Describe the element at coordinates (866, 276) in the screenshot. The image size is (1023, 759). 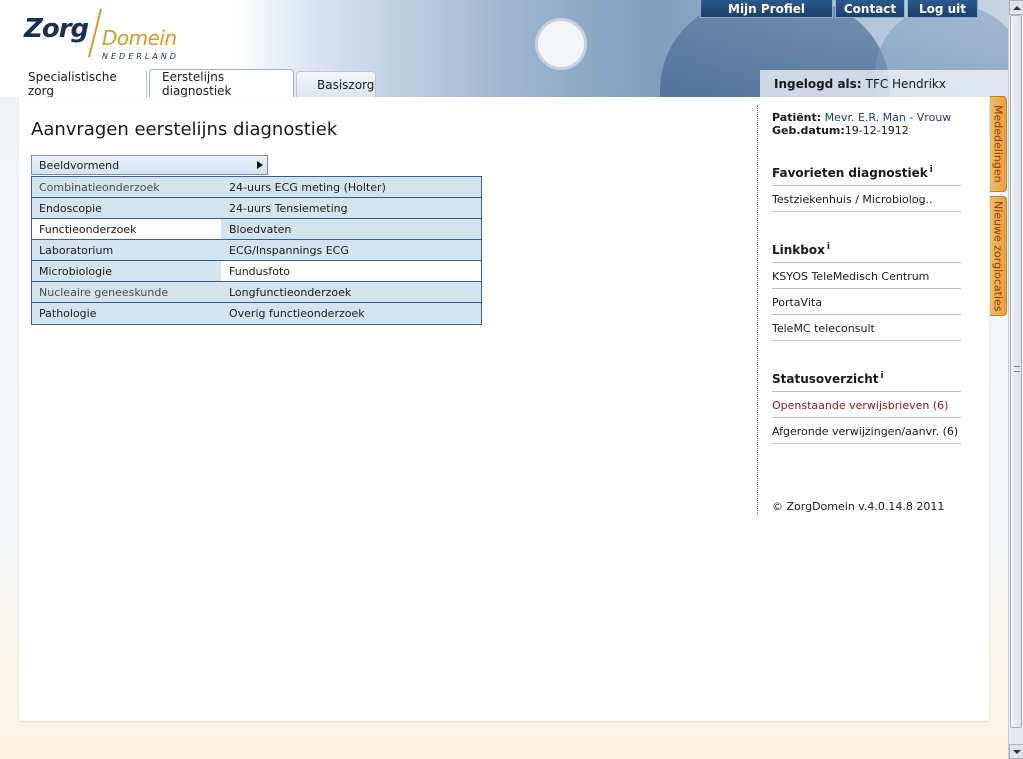
I see `linkbox-link: KSYOS TeleMedisch Centrum` at that location.